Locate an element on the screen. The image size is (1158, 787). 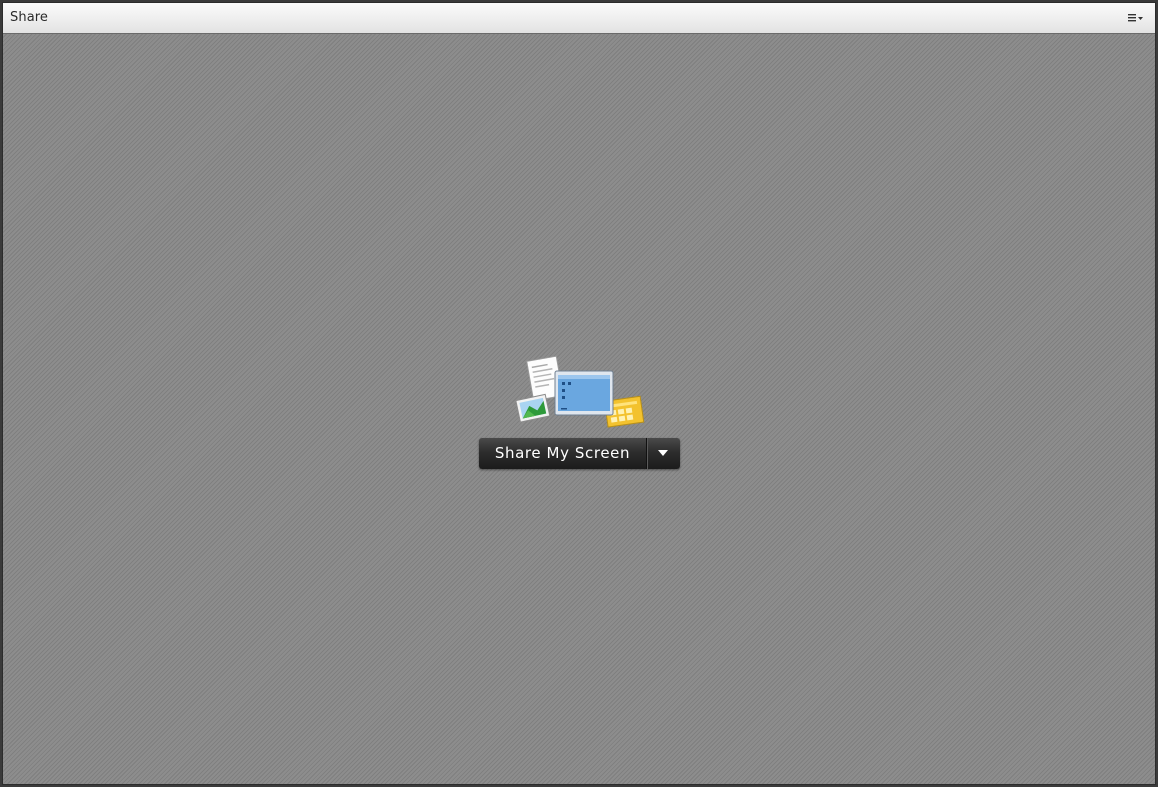
share-options-dropdown-button is located at coordinates (663, 453).